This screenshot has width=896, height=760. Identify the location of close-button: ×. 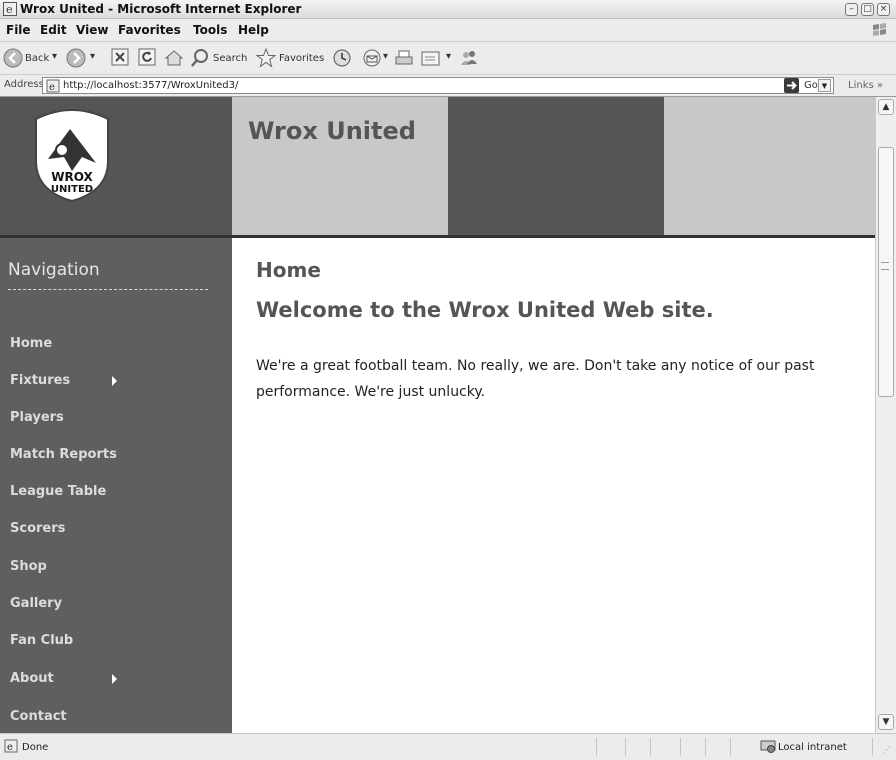
(883, 9).